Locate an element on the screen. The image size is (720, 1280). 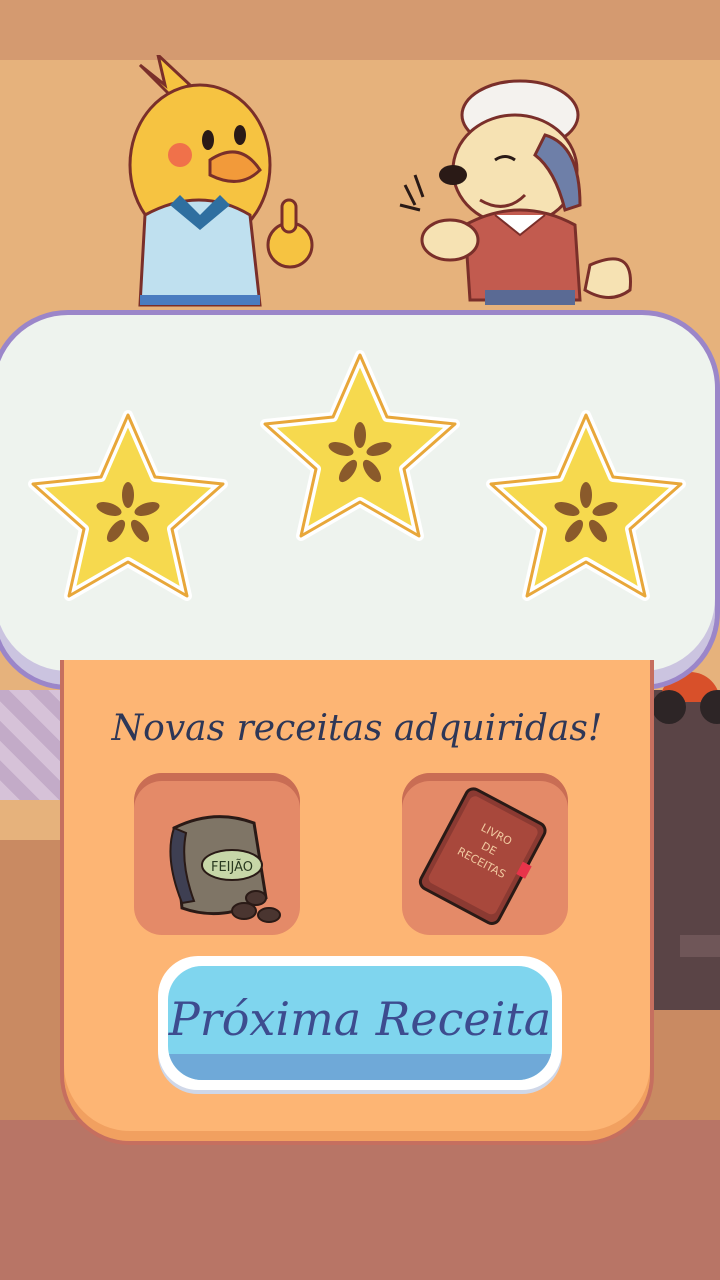
next-recipe-button-label: Próxima Receita is located at coordinates (360, 1019).